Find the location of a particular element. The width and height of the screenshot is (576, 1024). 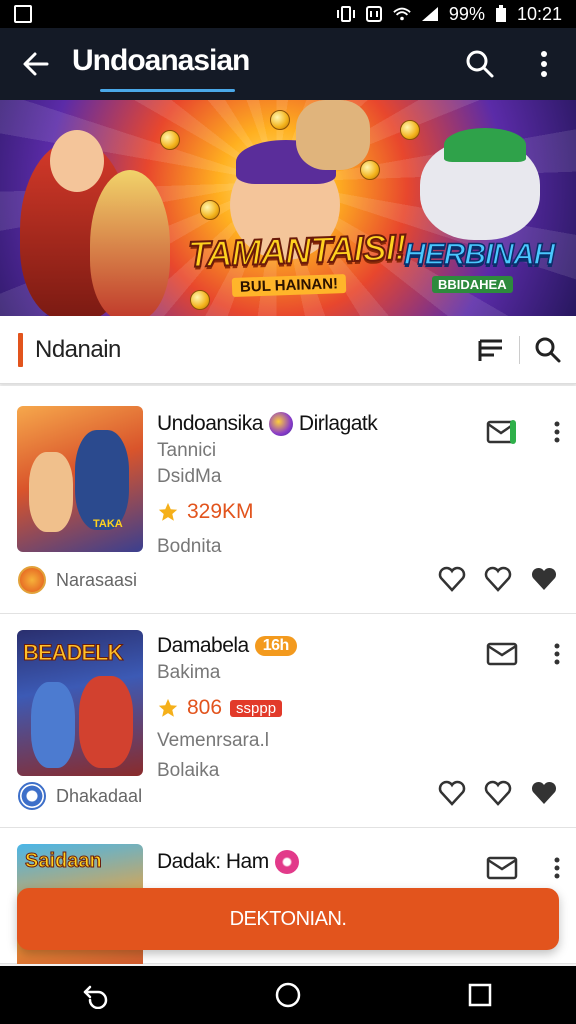

hero-subtitle-left: BUL HAINAN! is located at coordinates (289, 285).